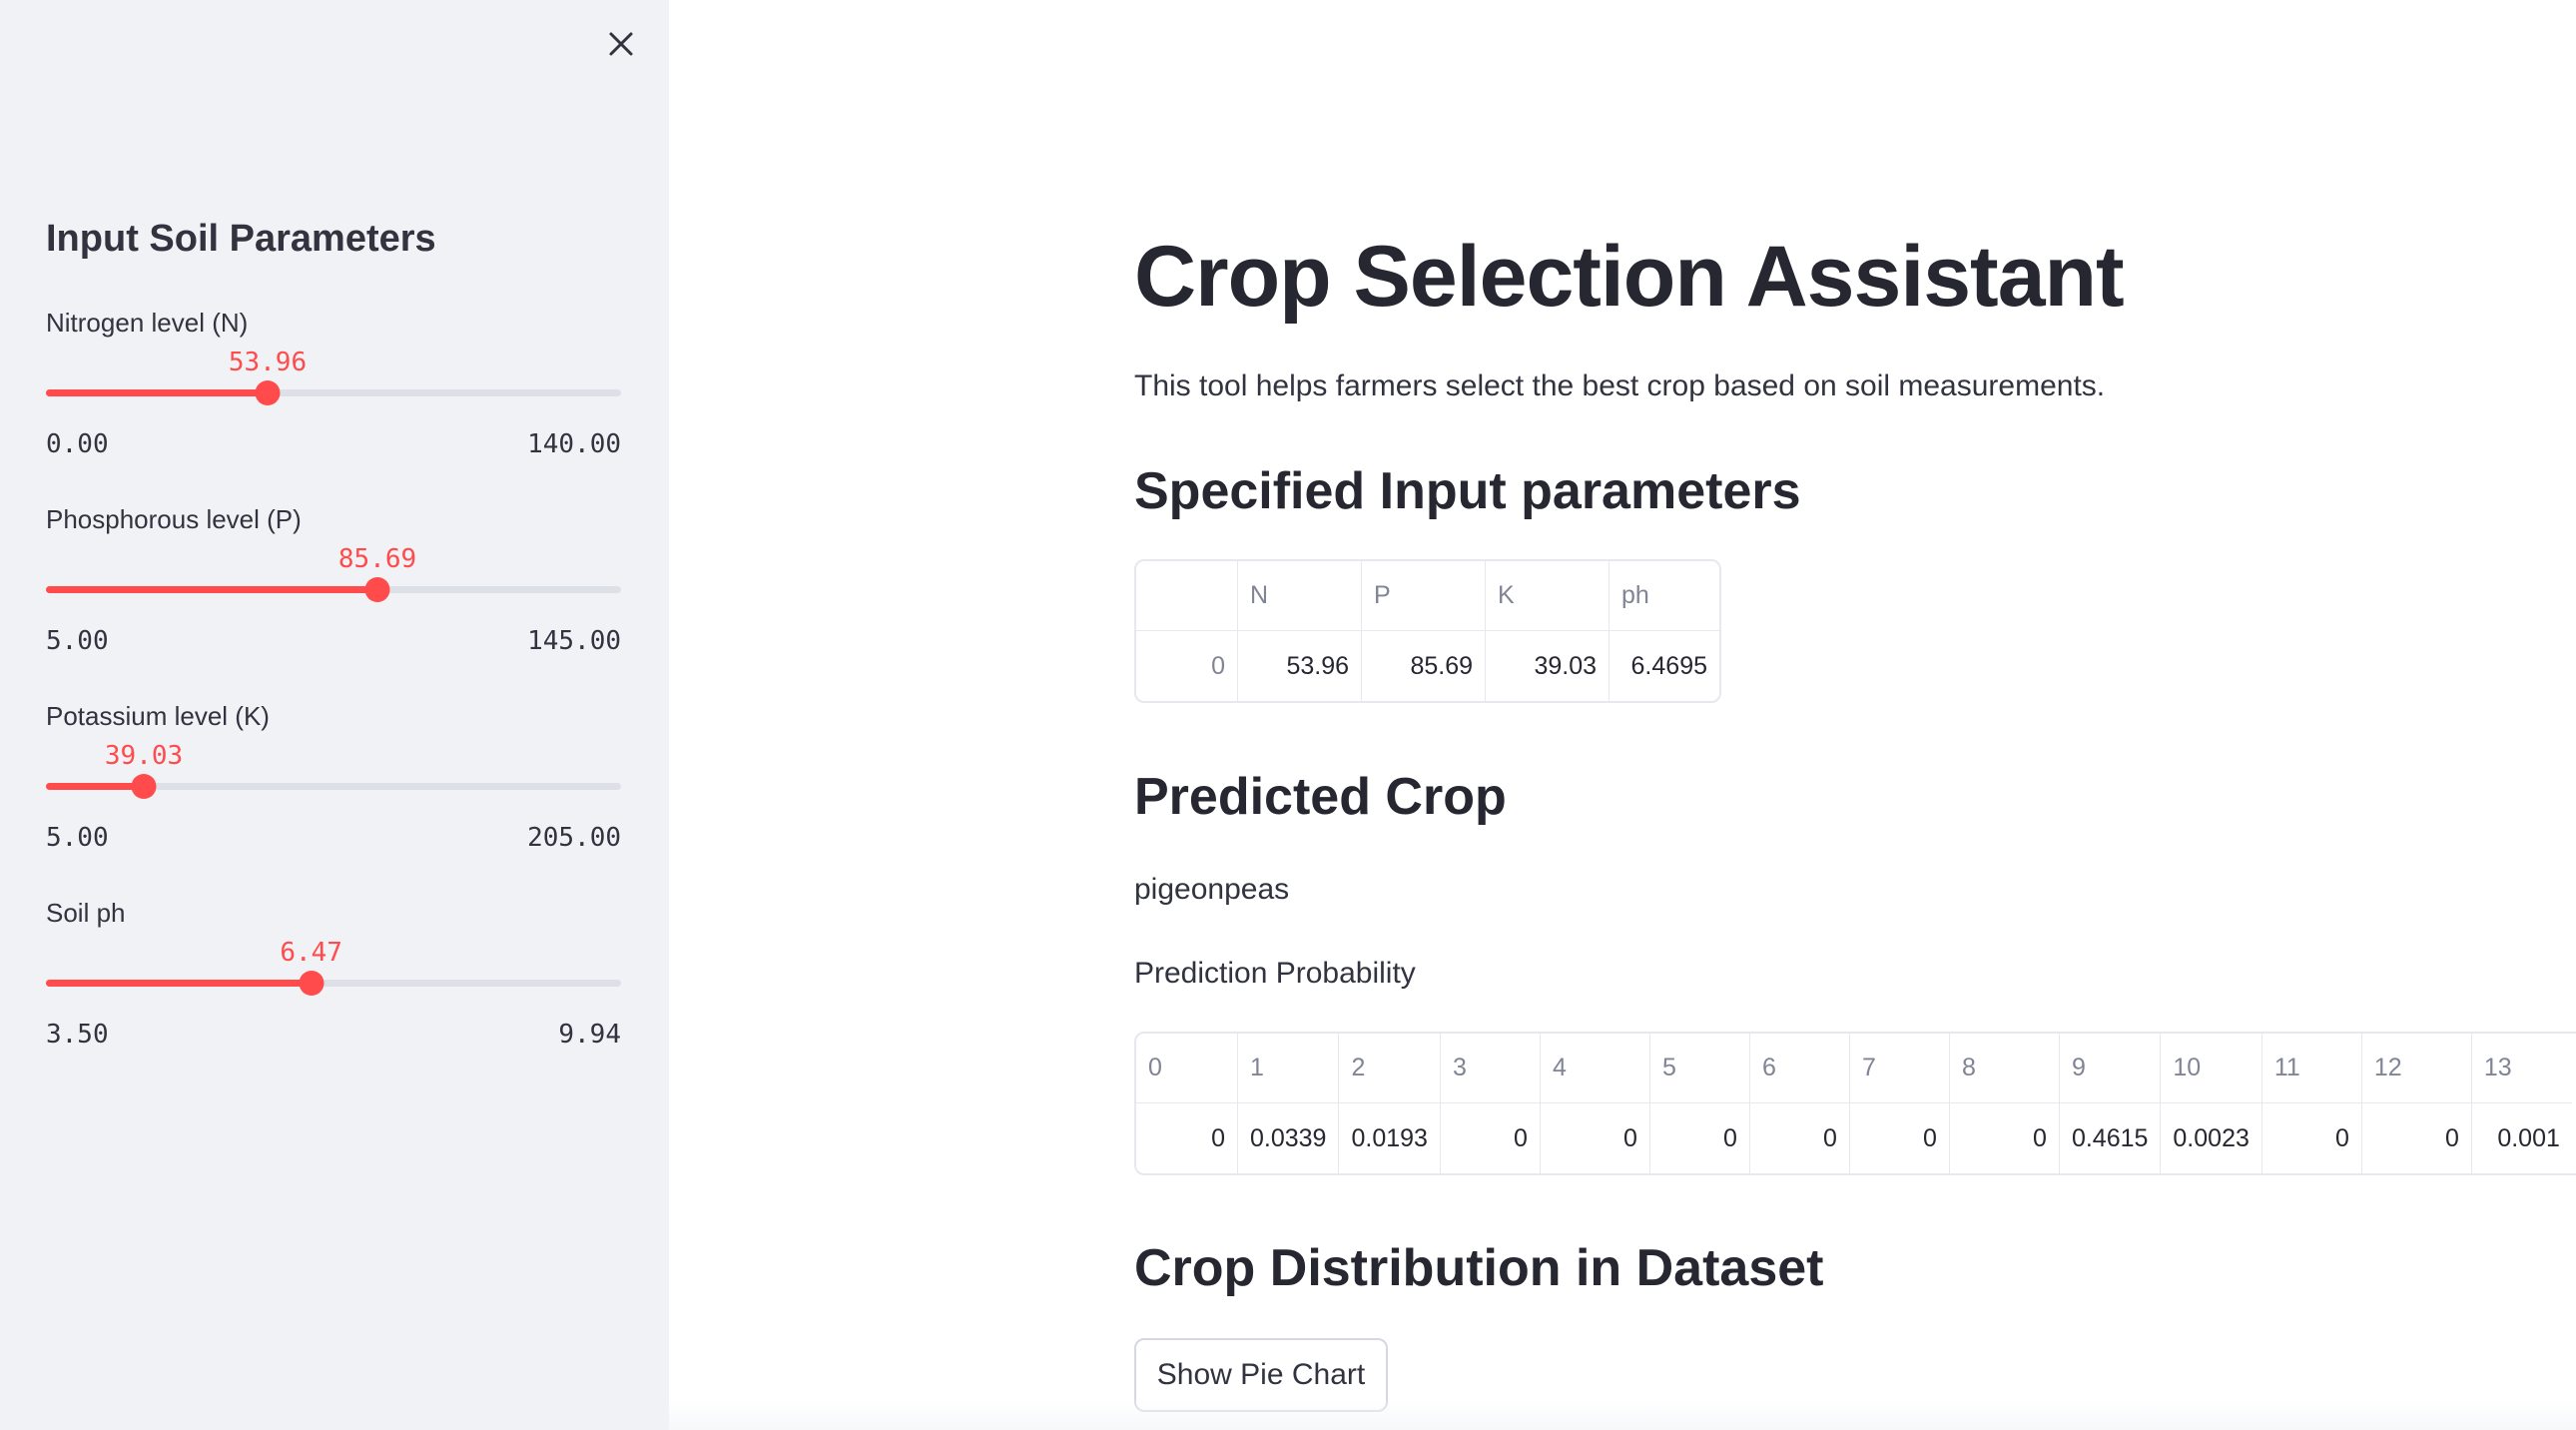 Image resolution: width=2576 pixels, height=1430 pixels. What do you see at coordinates (1390, 1068) in the screenshot?
I see `table-header-cell: 2` at bounding box center [1390, 1068].